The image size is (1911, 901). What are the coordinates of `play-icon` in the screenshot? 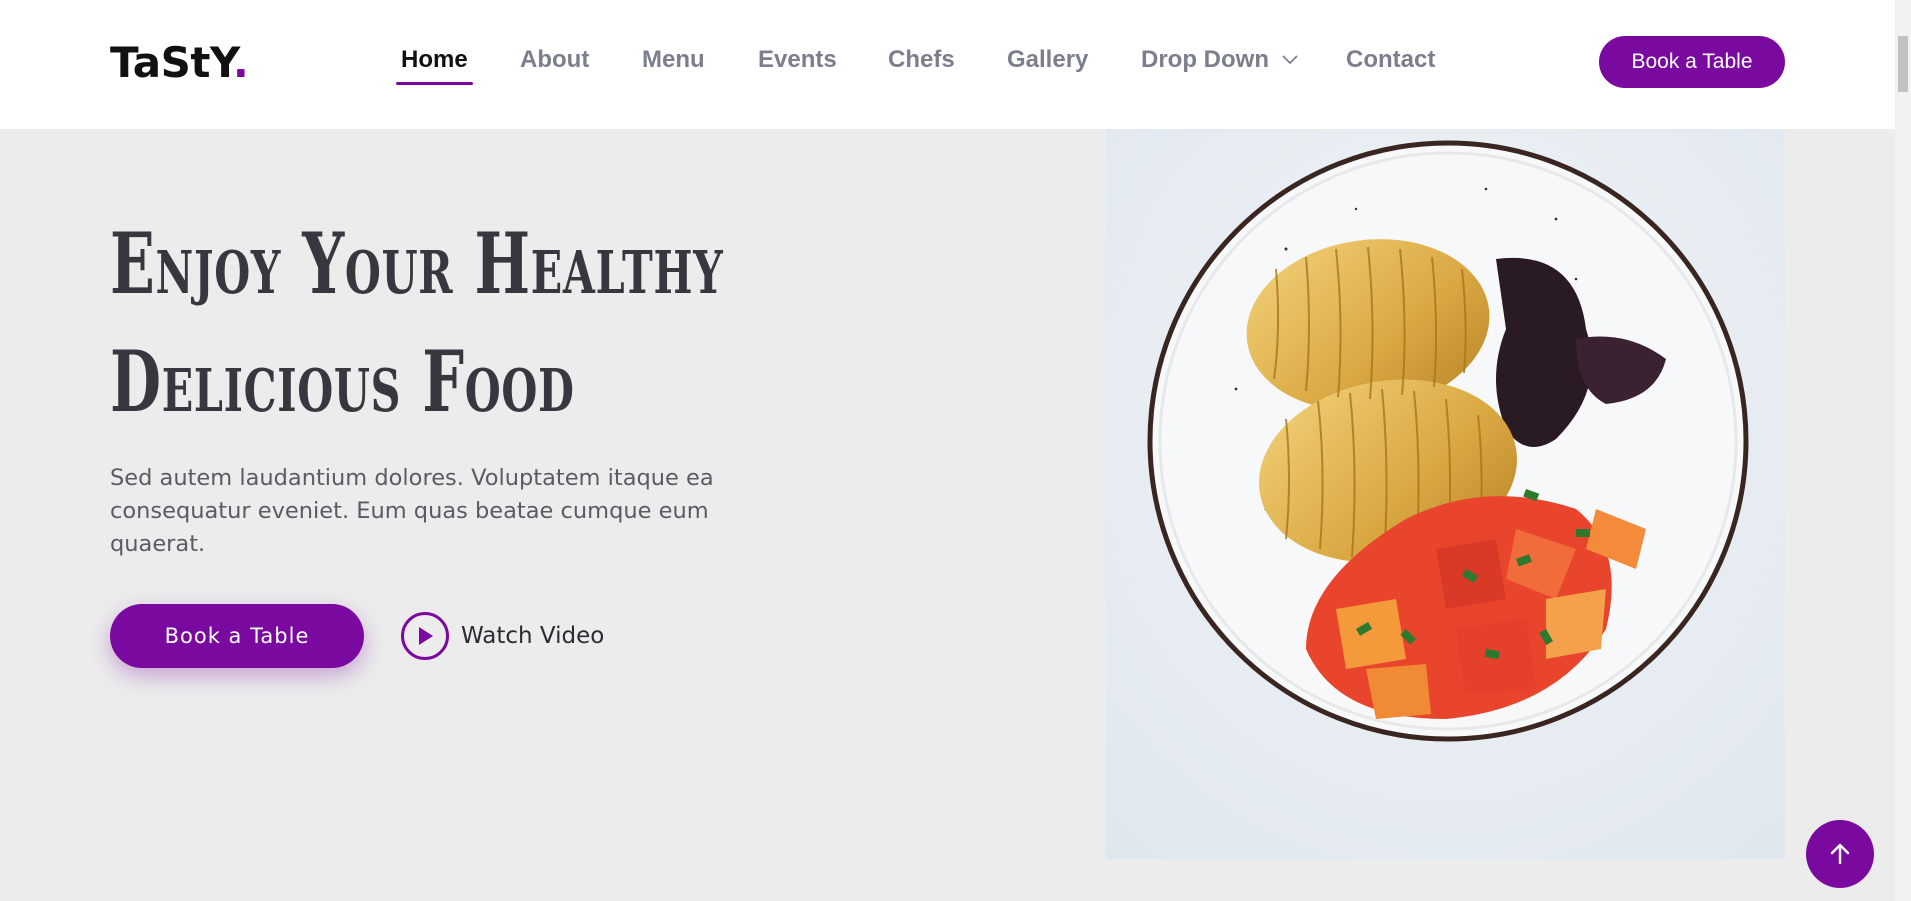 It's located at (425, 636).